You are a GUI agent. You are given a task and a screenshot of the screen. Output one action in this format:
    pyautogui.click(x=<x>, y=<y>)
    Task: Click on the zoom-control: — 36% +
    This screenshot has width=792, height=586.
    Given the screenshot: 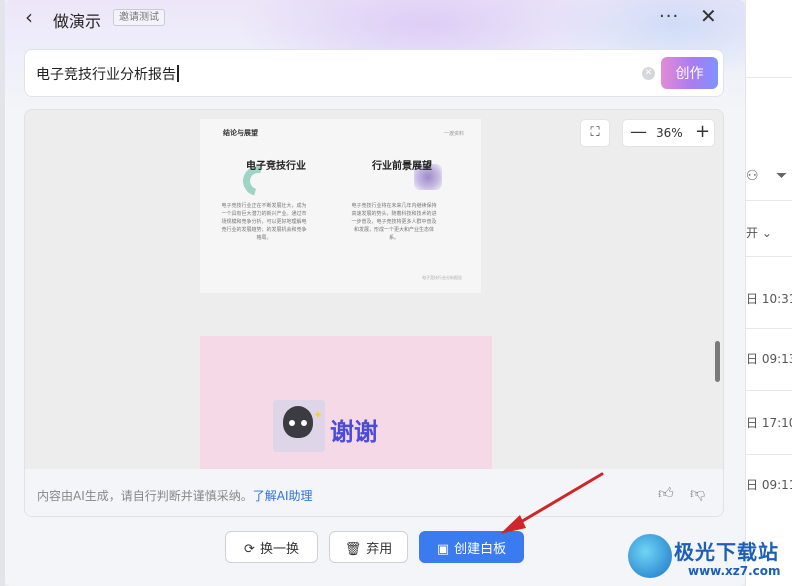 What is the action you would take?
    pyautogui.click(x=668, y=133)
    